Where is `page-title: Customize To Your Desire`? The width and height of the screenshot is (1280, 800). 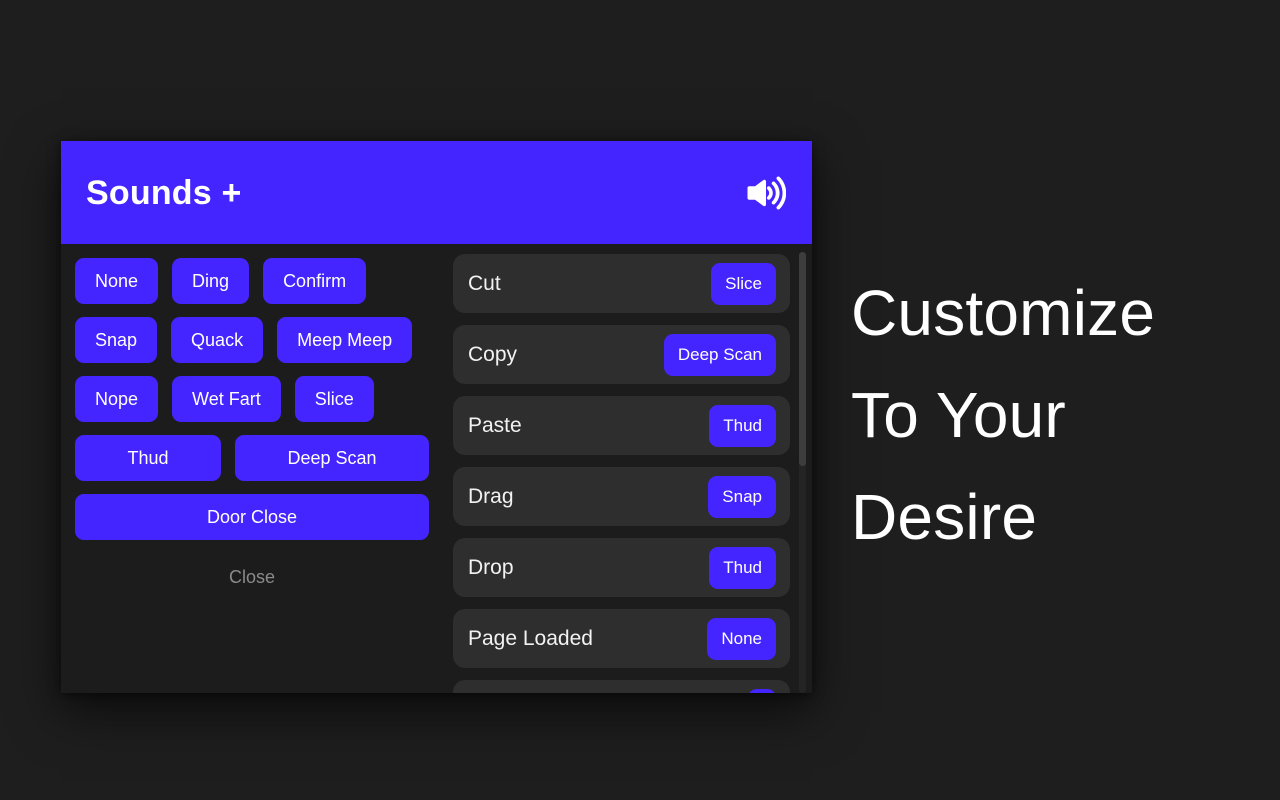
page-title: Customize To Your Desire is located at coordinates (1051, 415).